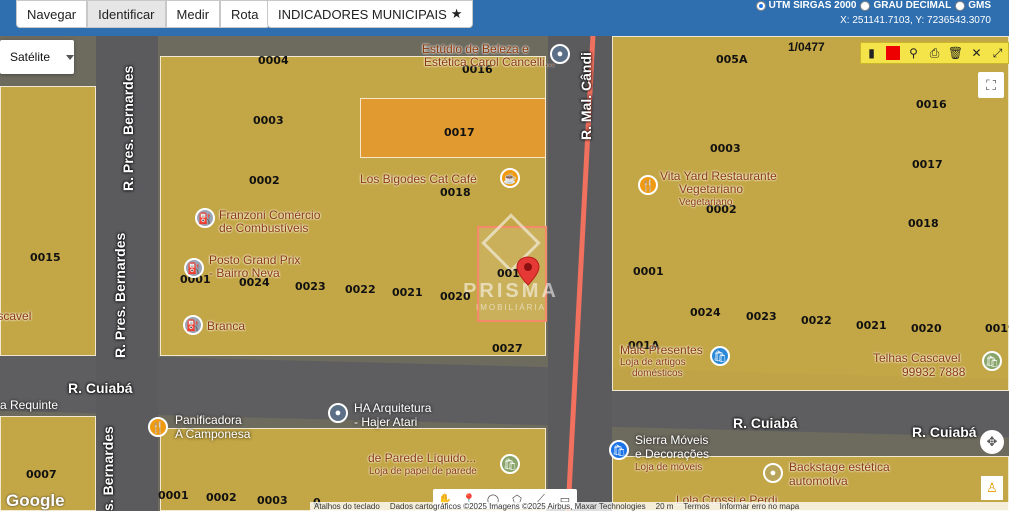 The image size is (1009, 511). Describe the element at coordinates (912, 5) in the screenshot. I see `grau-decimal-label: GRAU DECIMAL` at that location.